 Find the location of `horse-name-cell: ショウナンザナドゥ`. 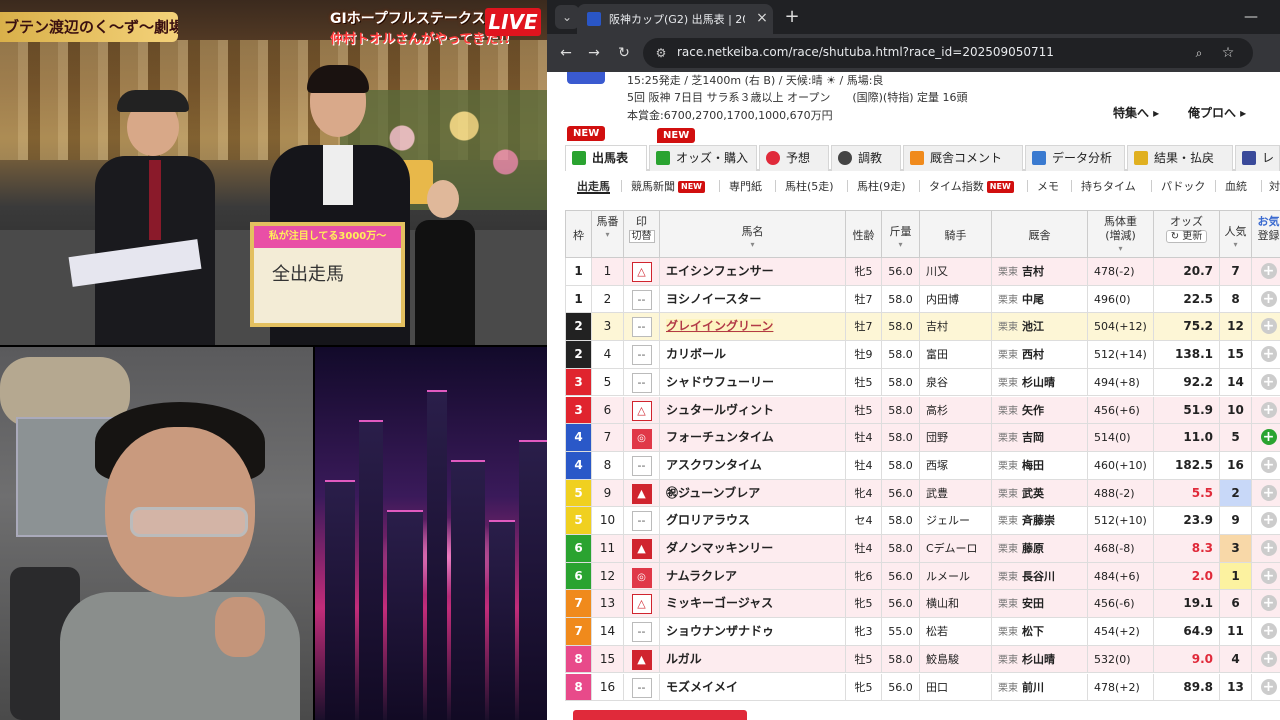

horse-name-cell: ショウナンザナドゥ is located at coordinates (753, 631).